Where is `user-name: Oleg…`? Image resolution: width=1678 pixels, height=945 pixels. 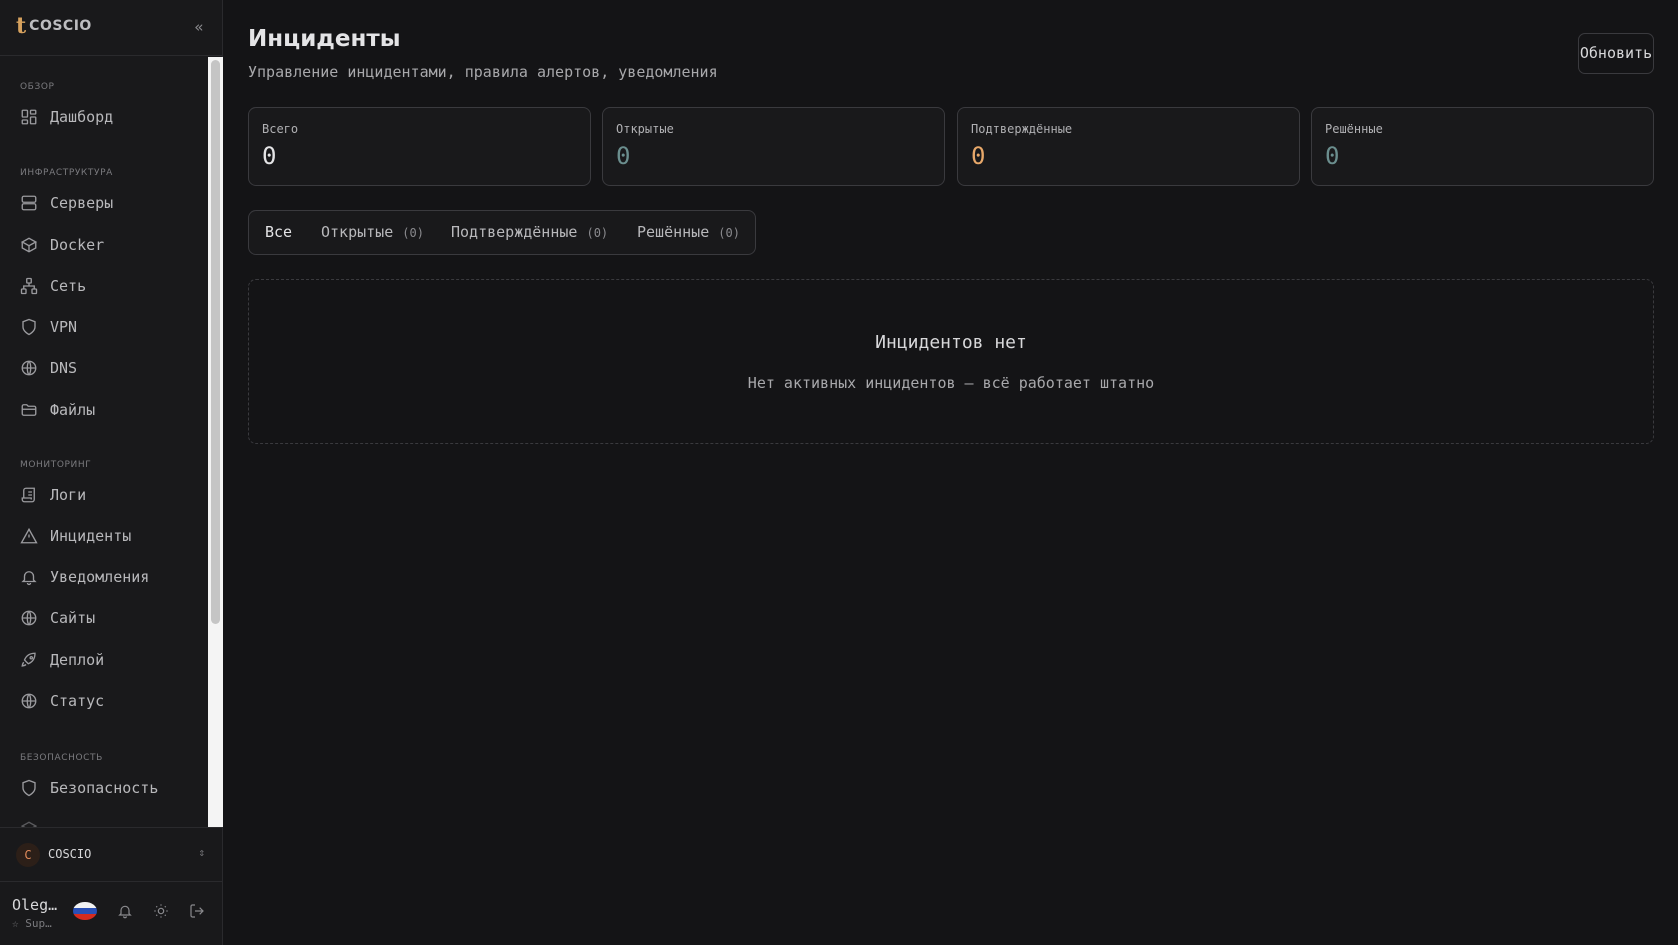
user-name: Oleg… is located at coordinates (34, 905).